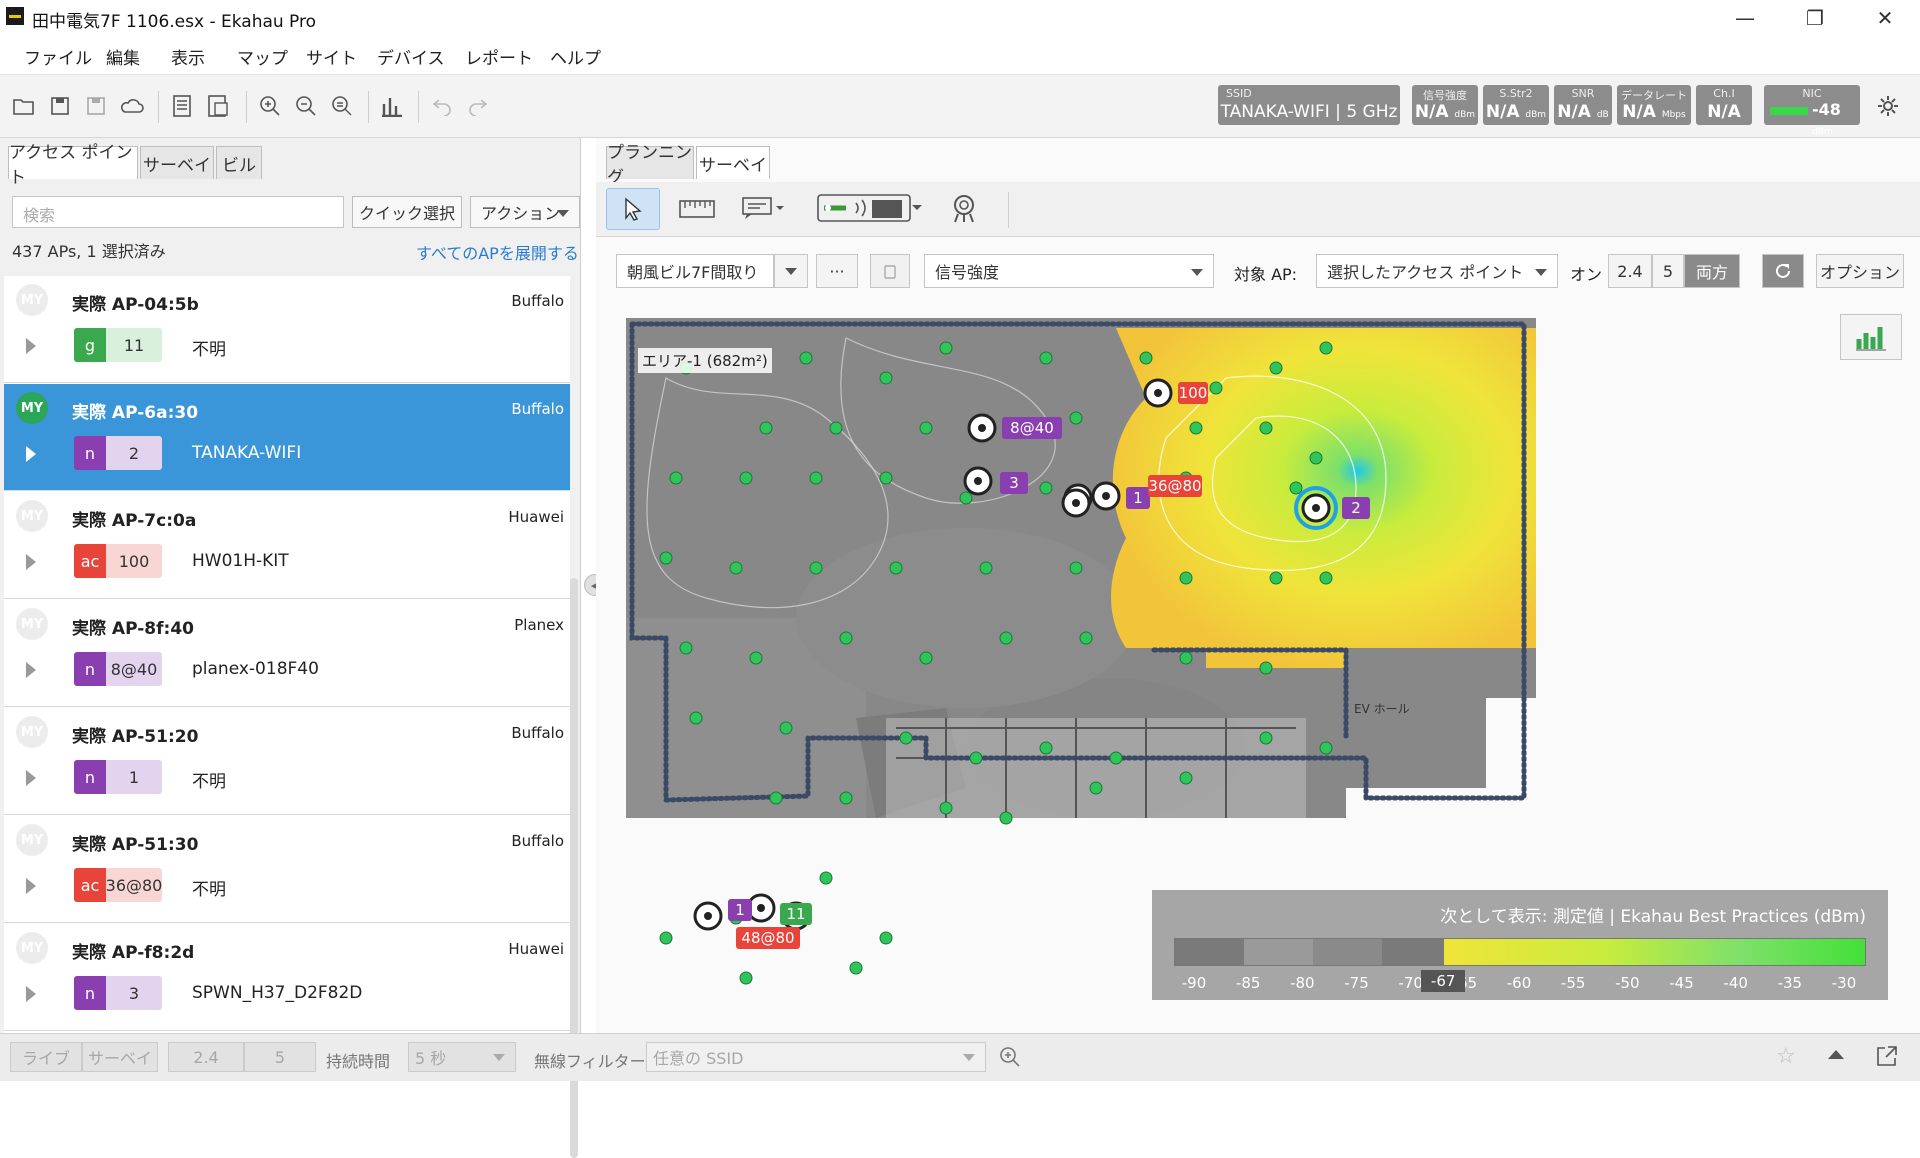 This screenshot has height=1158, width=1920. I want to click on live-button: ライブ, so click(46, 1057).